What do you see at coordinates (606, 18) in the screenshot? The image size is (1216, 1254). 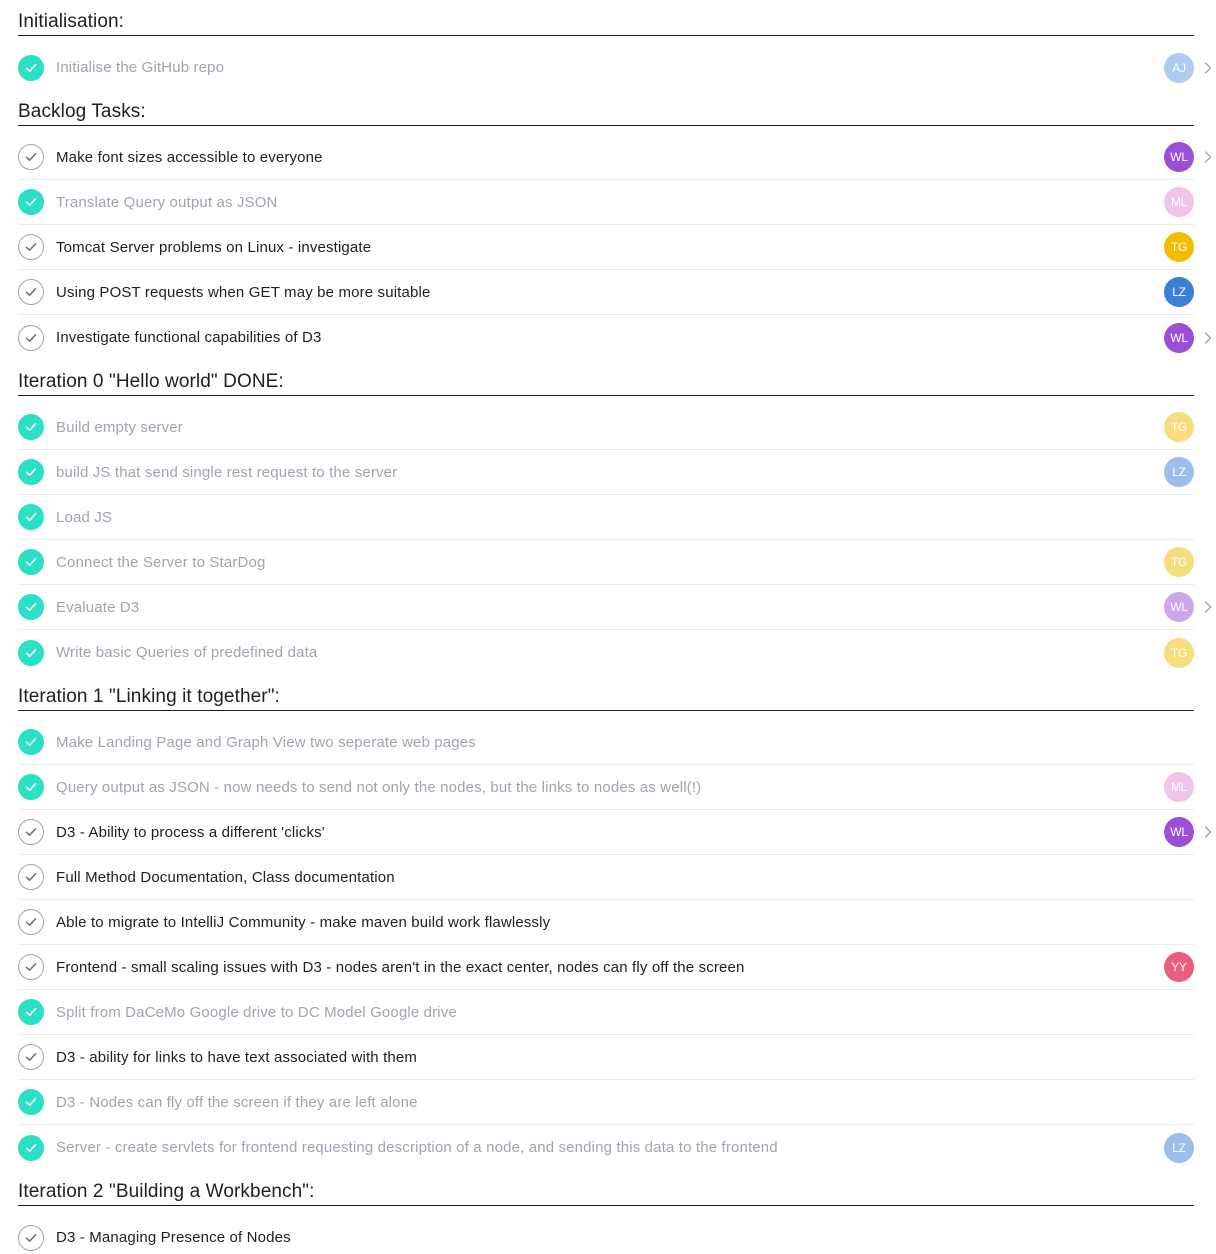 I see `section-header: Initialisation:` at bounding box center [606, 18].